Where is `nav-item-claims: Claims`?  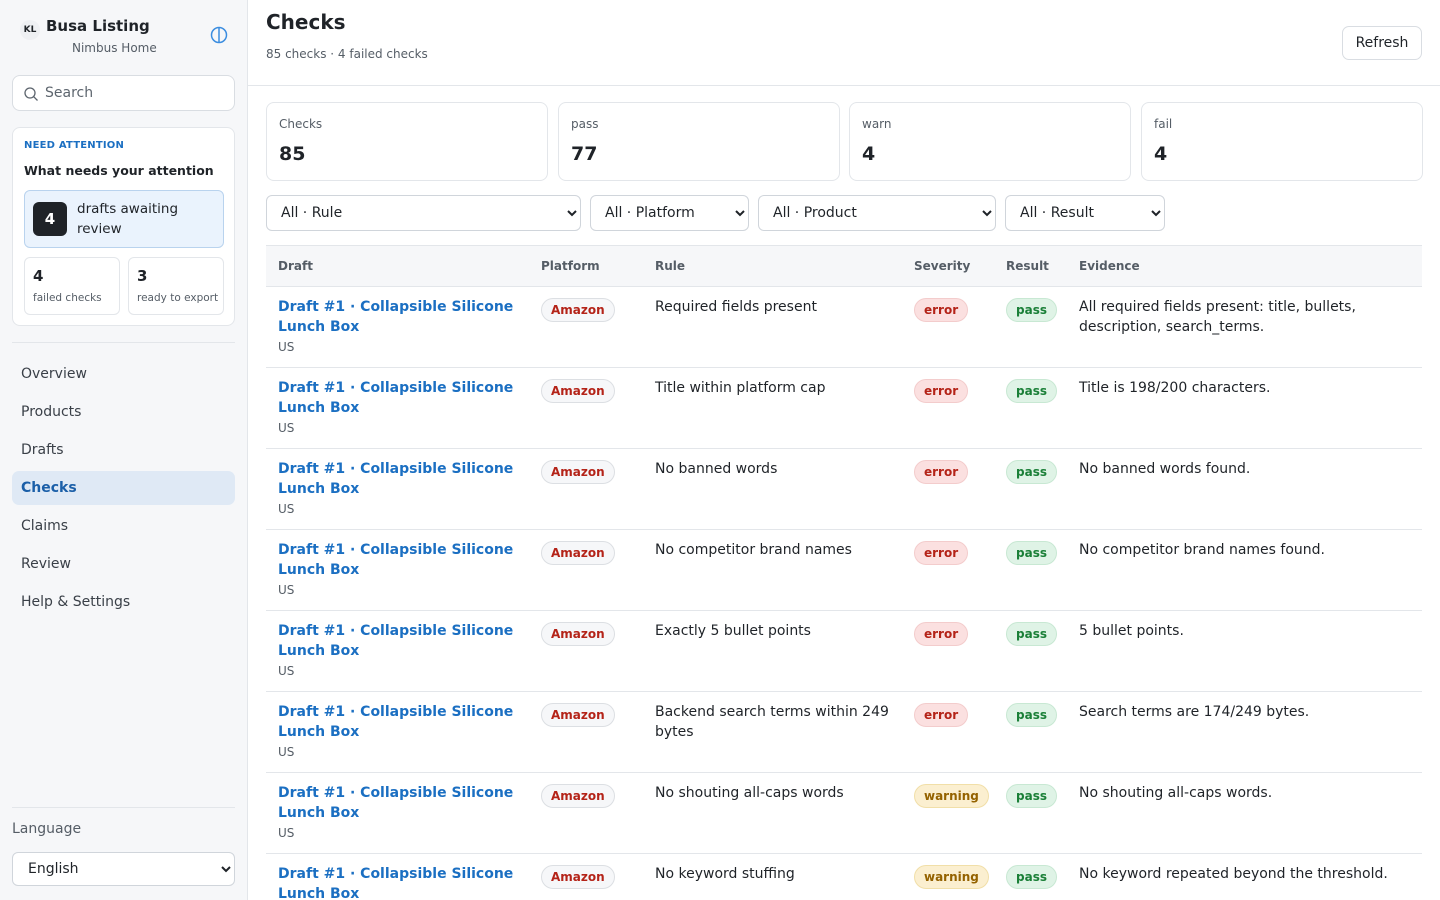 nav-item-claims: Claims is located at coordinates (123, 526).